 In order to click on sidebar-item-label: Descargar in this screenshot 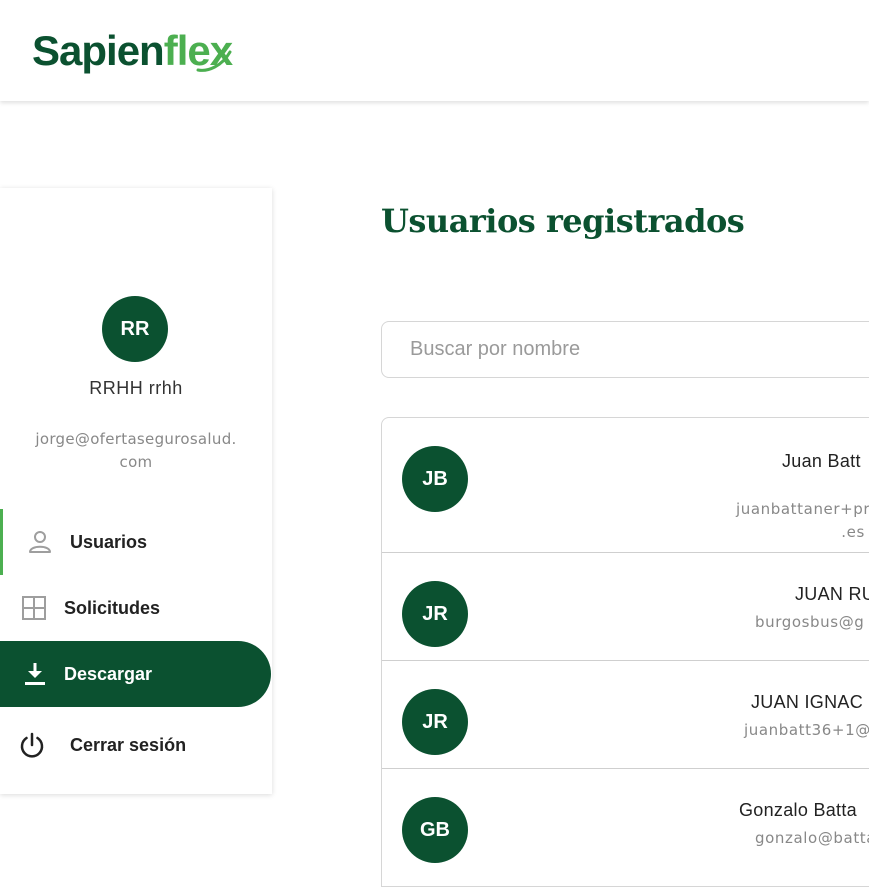, I will do `click(108, 673)`.